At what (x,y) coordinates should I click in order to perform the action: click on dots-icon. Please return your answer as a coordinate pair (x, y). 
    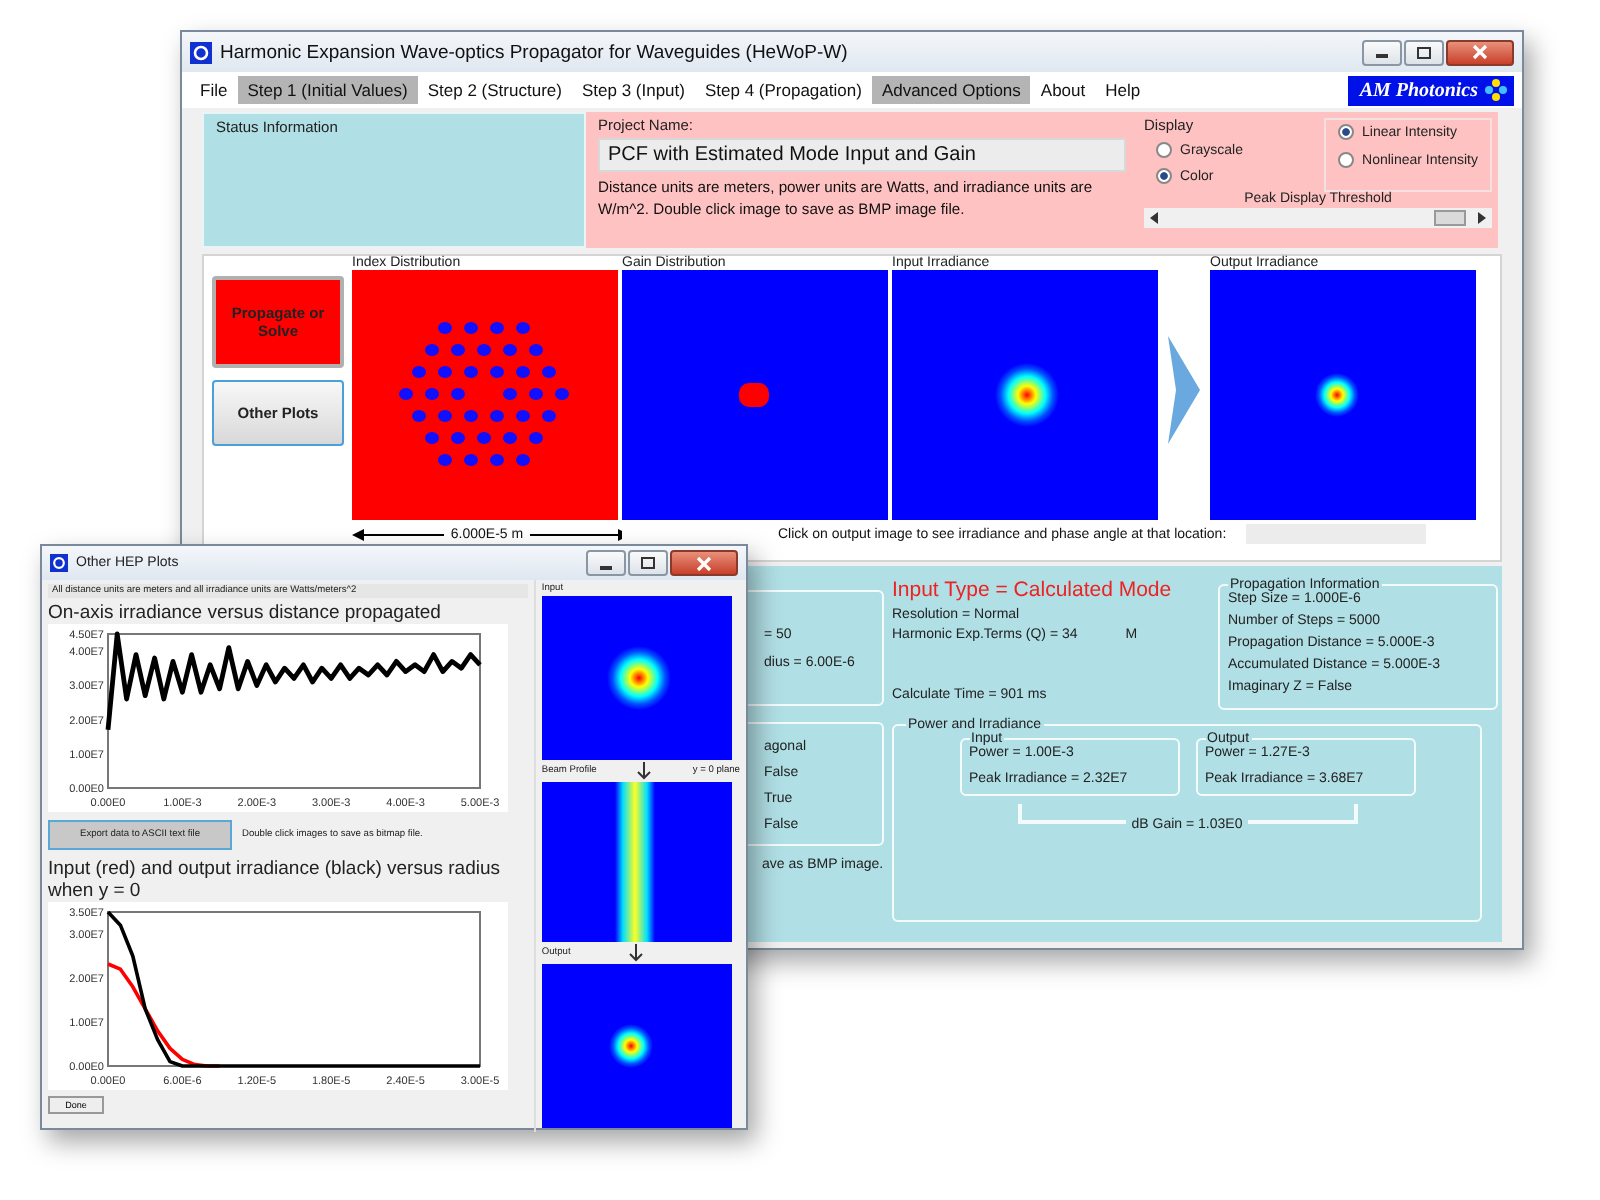
    Looking at the image, I should click on (1496, 90).